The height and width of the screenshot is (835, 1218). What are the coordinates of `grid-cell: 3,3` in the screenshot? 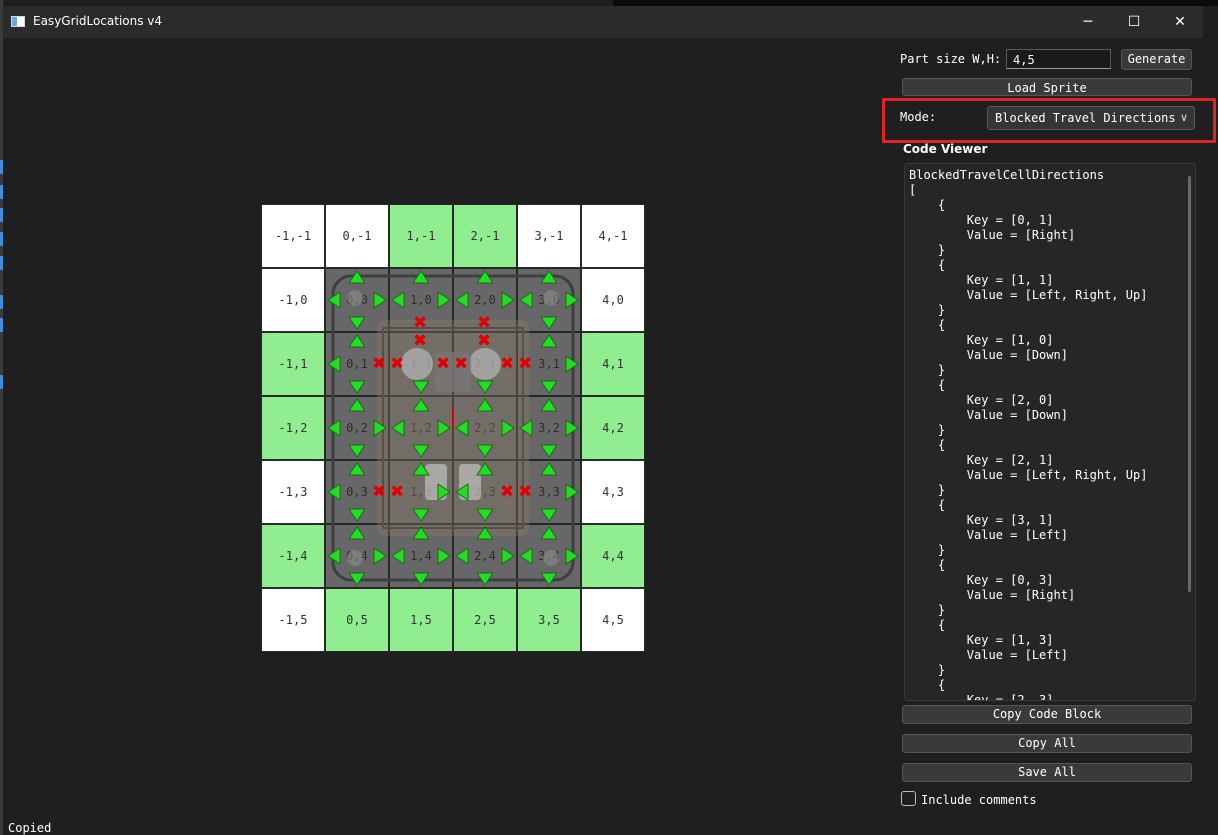 It's located at (549, 492).